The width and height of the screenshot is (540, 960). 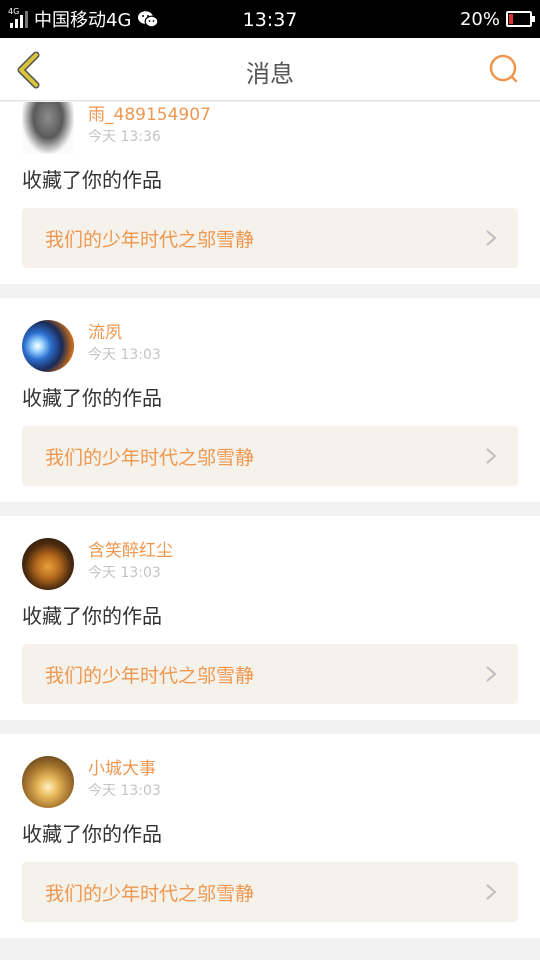 I want to click on search-icon, so click(x=503, y=68).